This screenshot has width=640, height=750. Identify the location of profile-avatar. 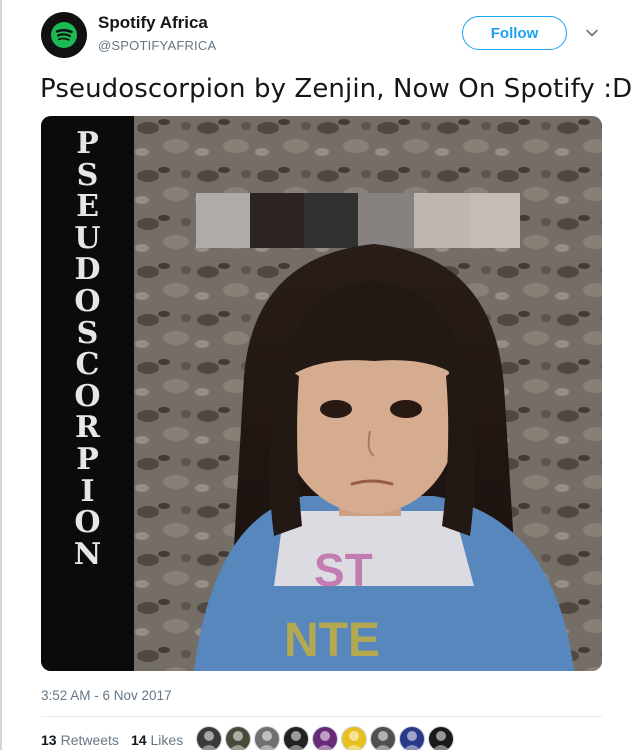
(64, 35).